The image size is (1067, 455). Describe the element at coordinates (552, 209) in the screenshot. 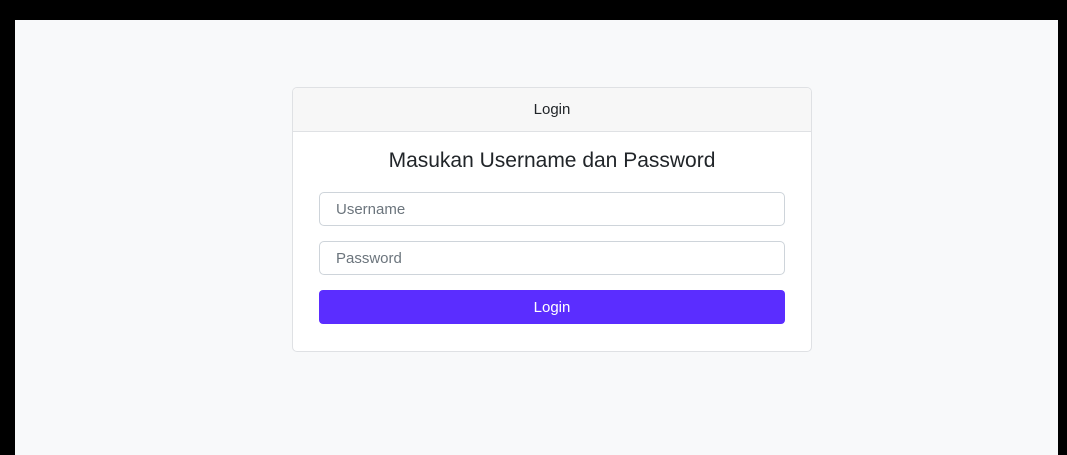

I see `username-input` at that location.